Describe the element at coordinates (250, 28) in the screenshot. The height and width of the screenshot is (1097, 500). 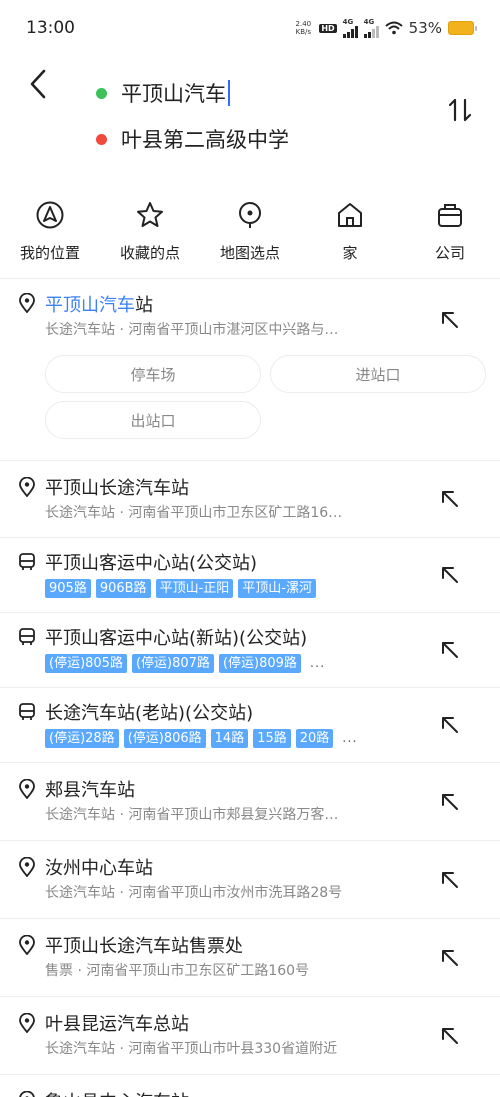
I see `status-bar: 13:00 2.40 KB/s HD 4G 4G 53%` at that location.